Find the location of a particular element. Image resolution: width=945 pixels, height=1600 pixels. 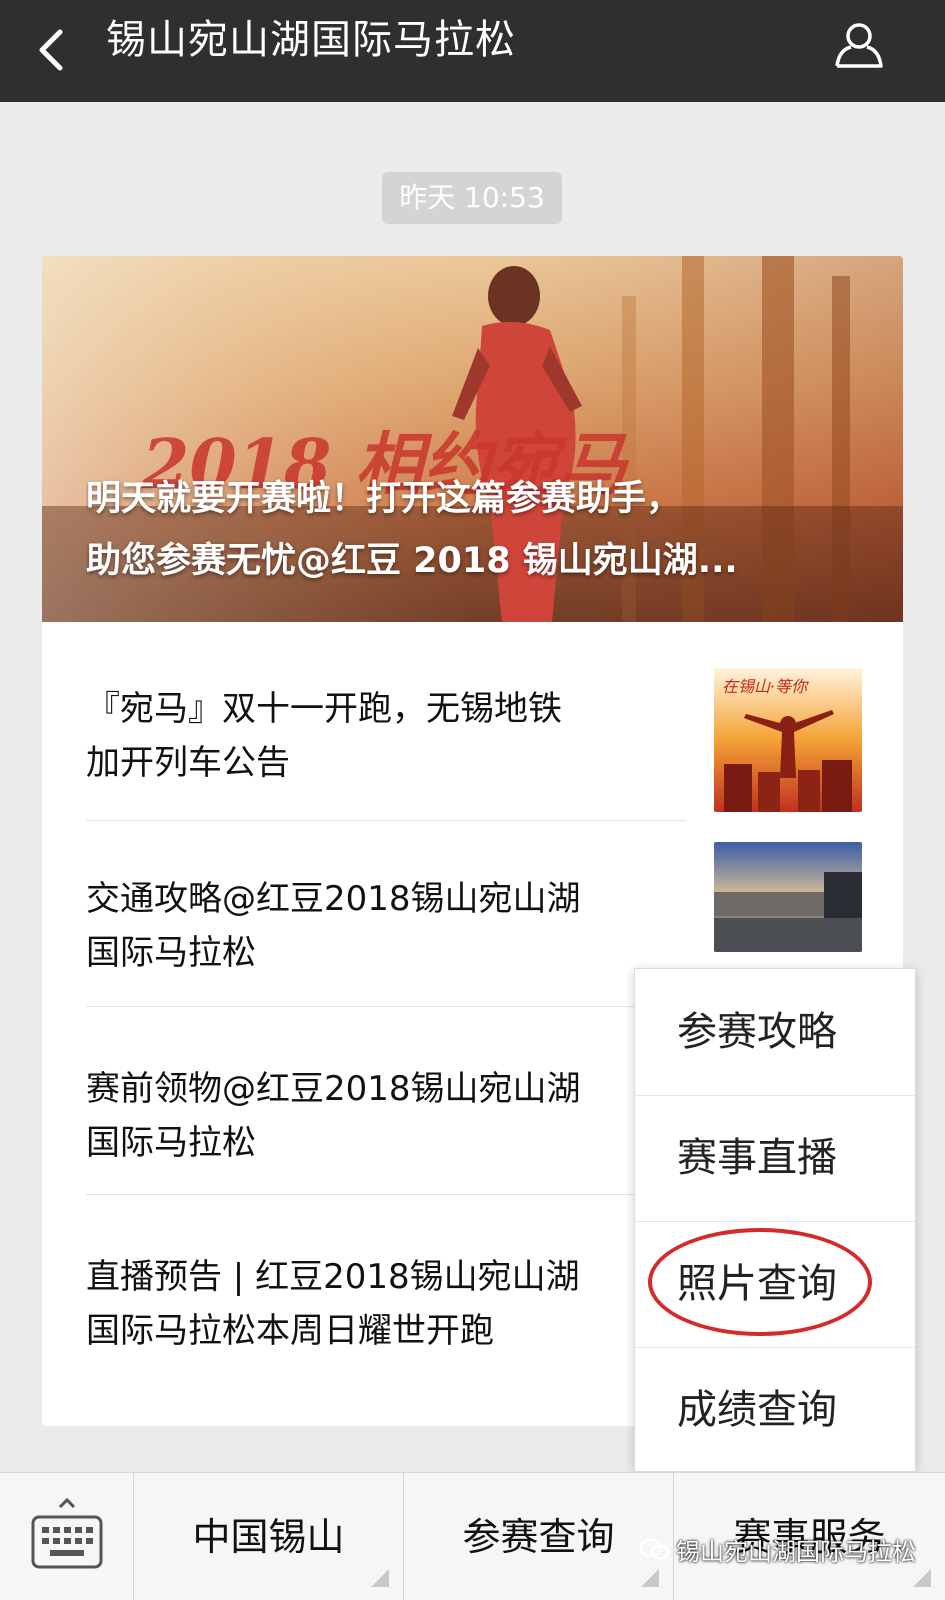

menu-item-photo-search: 照片查询 is located at coordinates (775, 1284).